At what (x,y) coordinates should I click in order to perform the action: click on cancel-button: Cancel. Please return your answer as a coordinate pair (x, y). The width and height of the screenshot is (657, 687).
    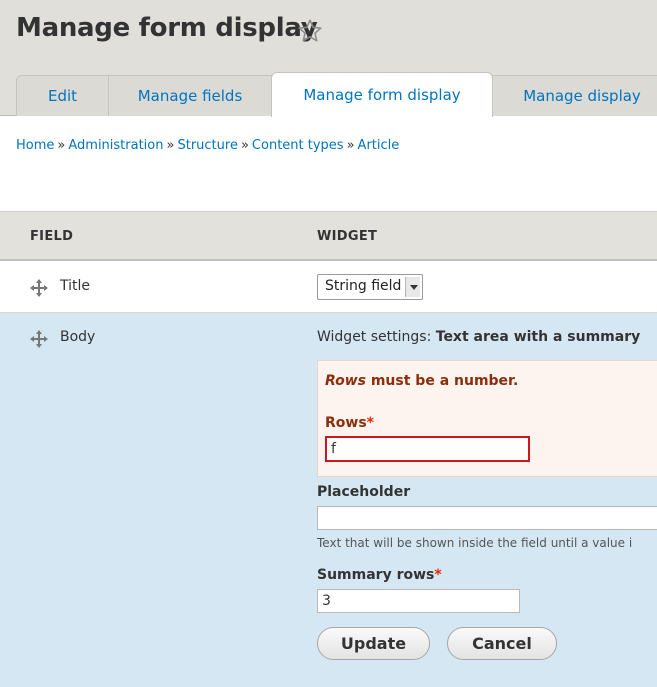
    Looking at the image, I should click on (502, 643).